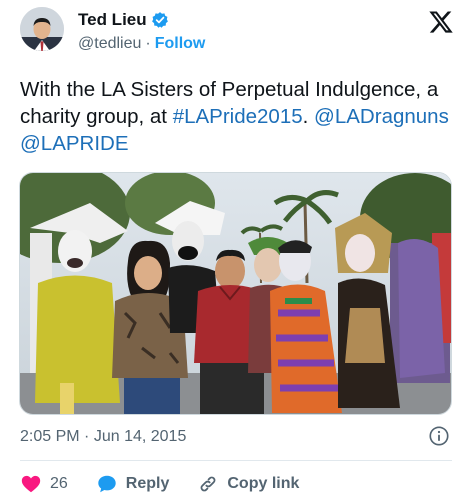  I want to click on heart-icon, so click(31, 484).